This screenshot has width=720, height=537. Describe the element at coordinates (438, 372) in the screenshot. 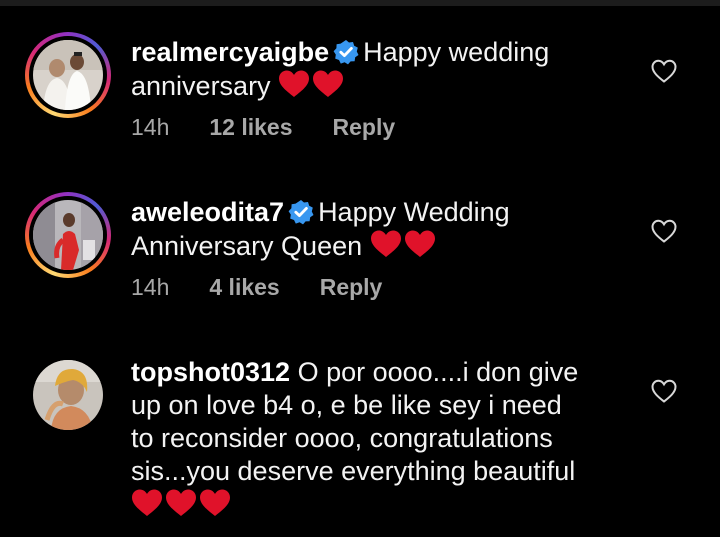

I see `comment-text-line1: O por oooo....i don give` at that location.